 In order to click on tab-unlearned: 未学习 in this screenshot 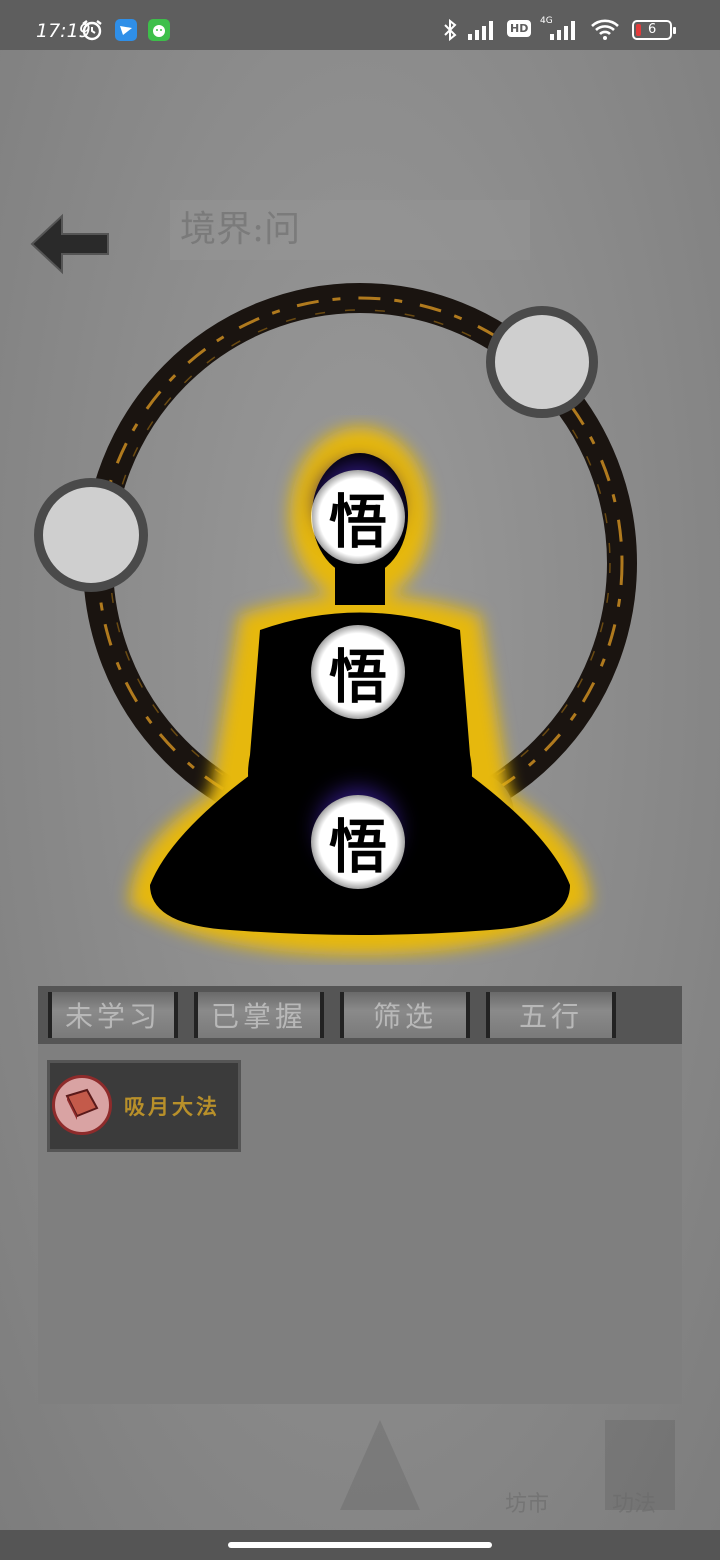, I will do `click(113, 1015)`.